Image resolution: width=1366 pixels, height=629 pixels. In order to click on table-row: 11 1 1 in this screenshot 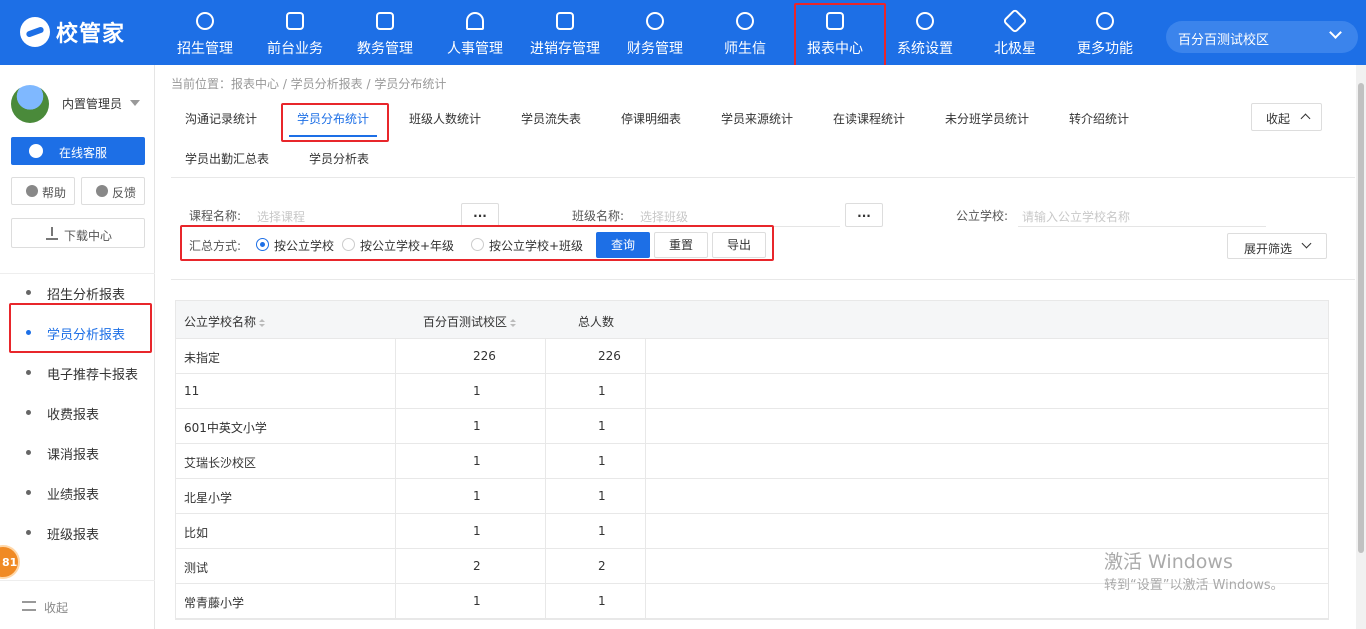, I will do `click(752, 391)`.